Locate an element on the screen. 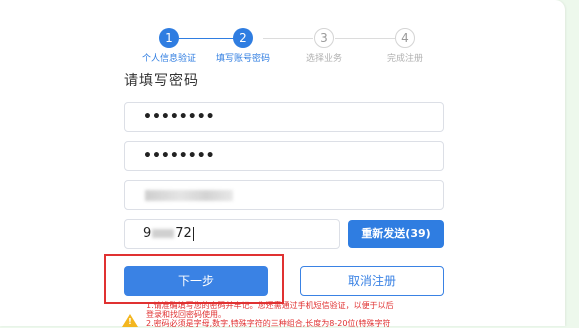 The image size is (579, 328). code-suffix: 72 is located at coordinates (183, 233).